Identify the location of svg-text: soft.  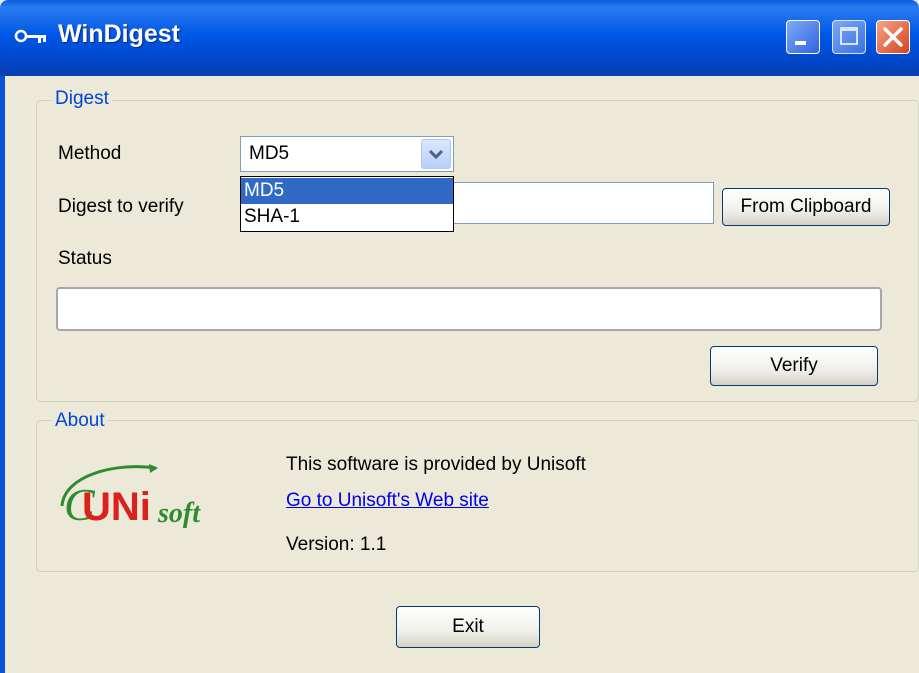
(179, 513).